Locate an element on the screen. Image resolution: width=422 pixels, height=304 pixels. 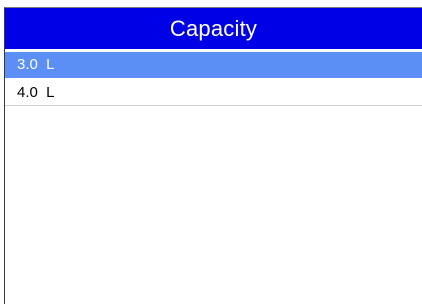
screen-title: Capacity is located at coordinates (213, 28).